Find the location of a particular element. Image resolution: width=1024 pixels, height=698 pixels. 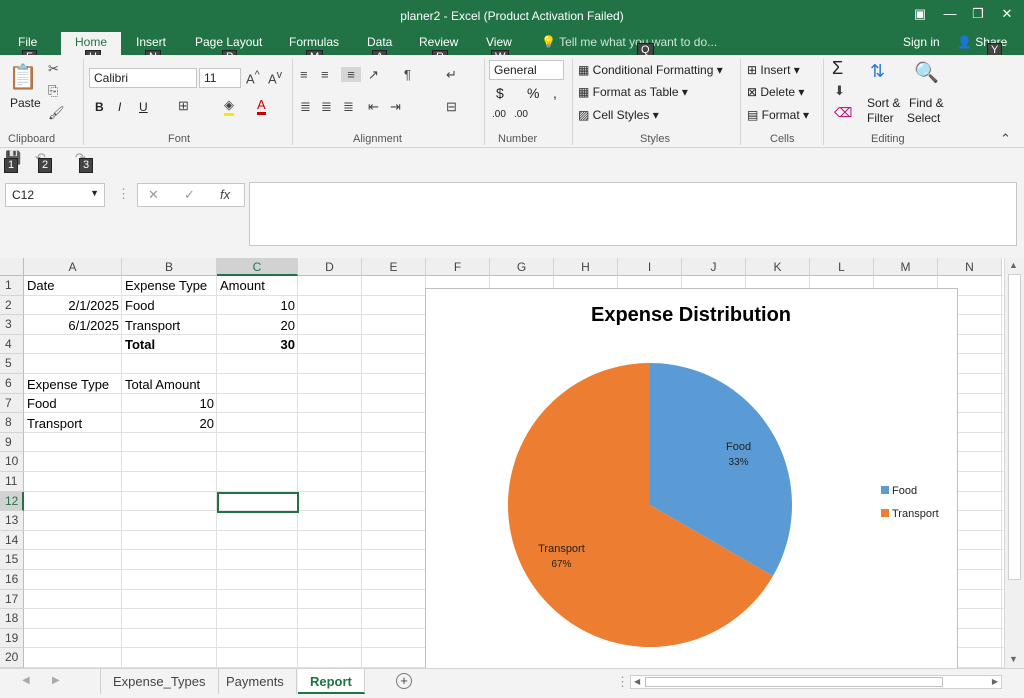

horizontal-scrollbar: ◀ ▶ is located at coordinates (816, 682).